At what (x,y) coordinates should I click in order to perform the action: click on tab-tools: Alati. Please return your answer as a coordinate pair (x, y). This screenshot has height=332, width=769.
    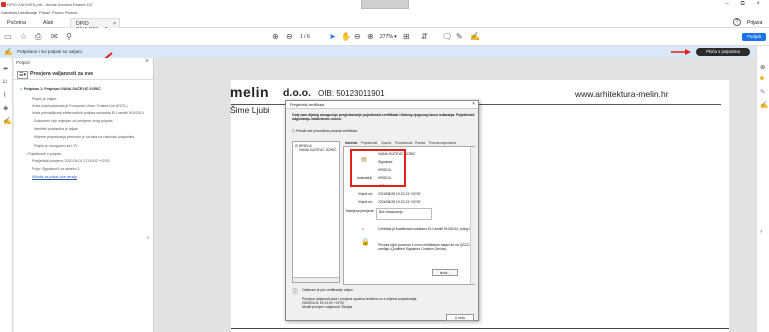
    Looking at the image, I should click on (48, 23).